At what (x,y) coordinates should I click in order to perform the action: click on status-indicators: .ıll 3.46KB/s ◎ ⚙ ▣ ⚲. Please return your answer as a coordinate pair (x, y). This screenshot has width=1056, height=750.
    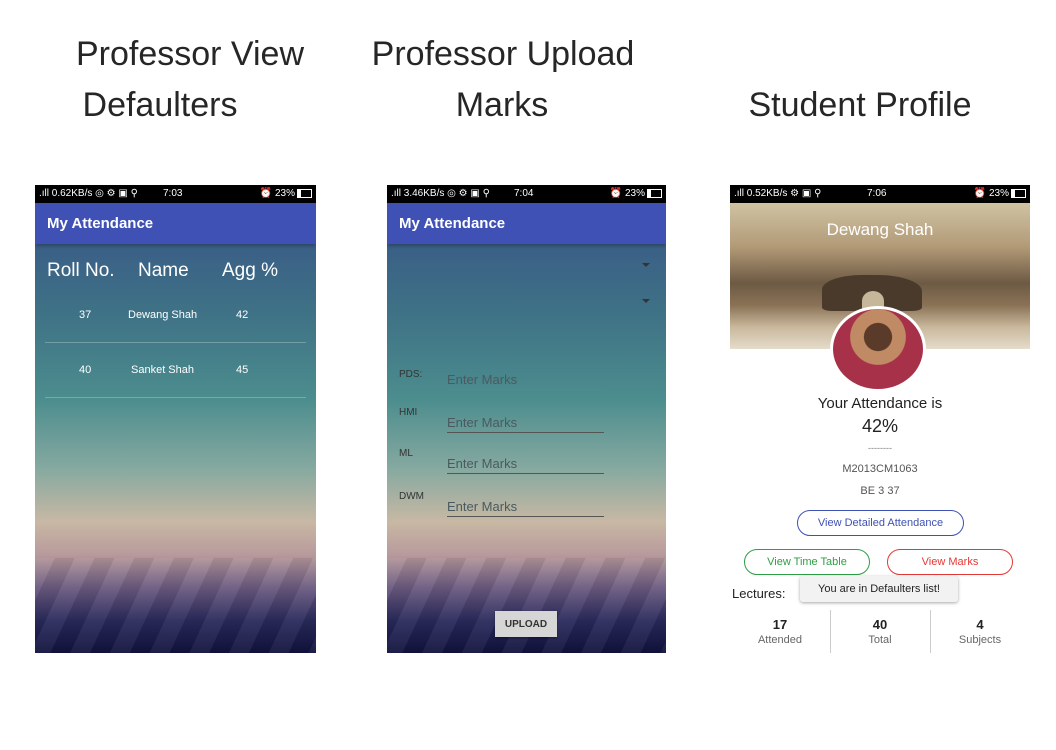
    Looking at the image, I should click on (439, 193).